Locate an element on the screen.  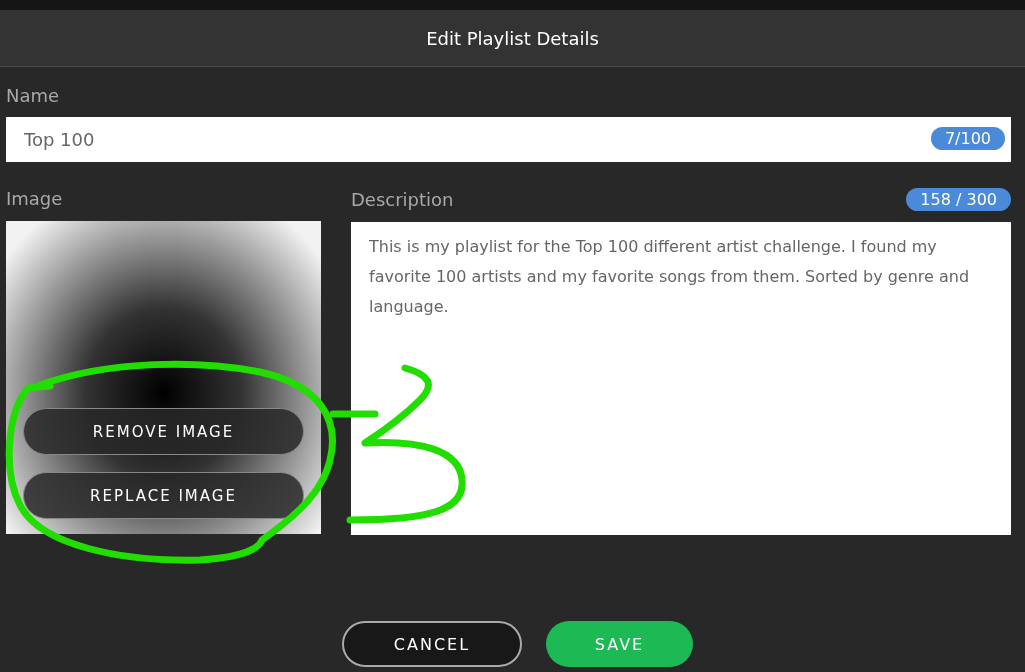
name-label: Name is located at coordinates (33, 95).